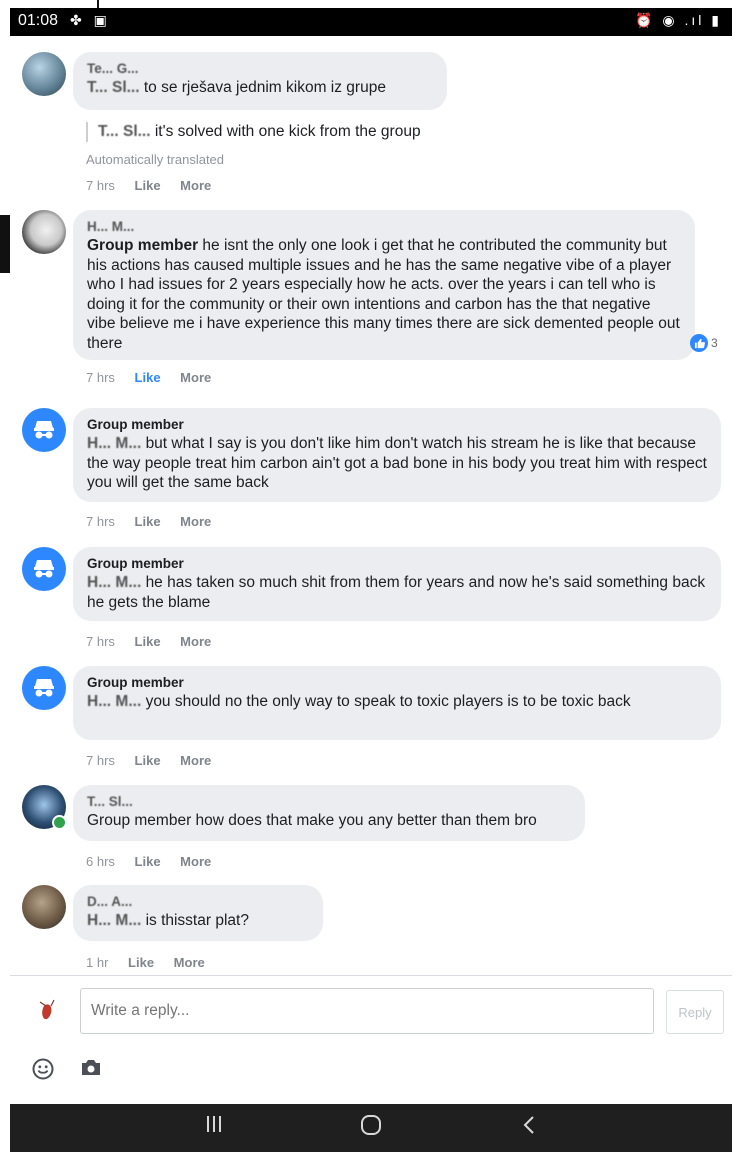 The width and height of the screenshot is (736, 1153). I want to click on reply-button: Reply, so click(695, 1012).